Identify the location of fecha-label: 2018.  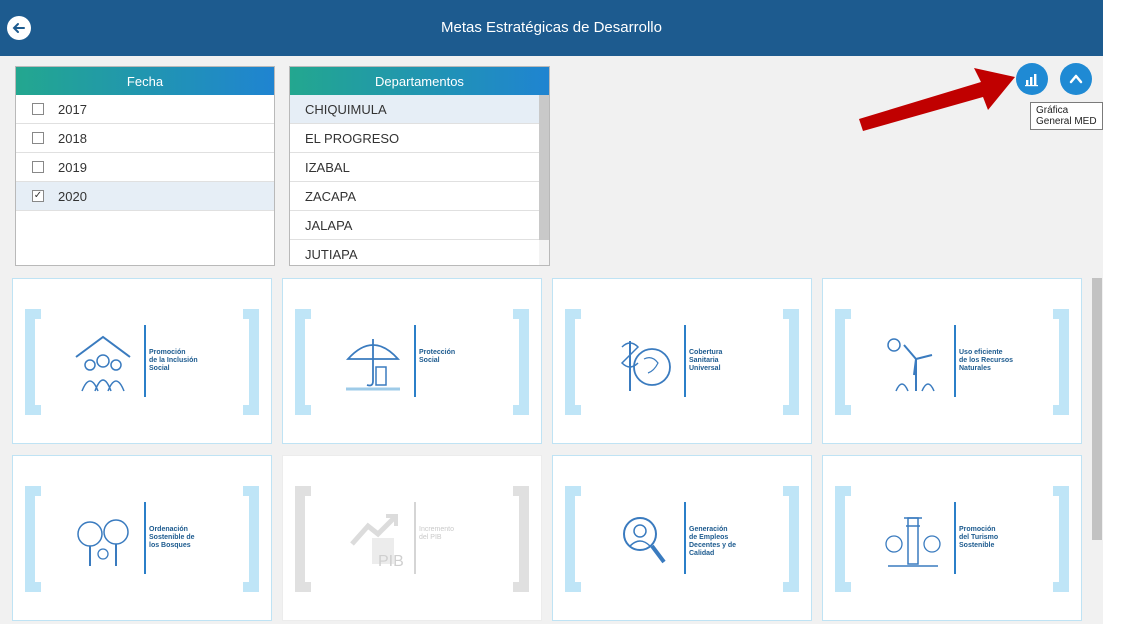
(72, 138).